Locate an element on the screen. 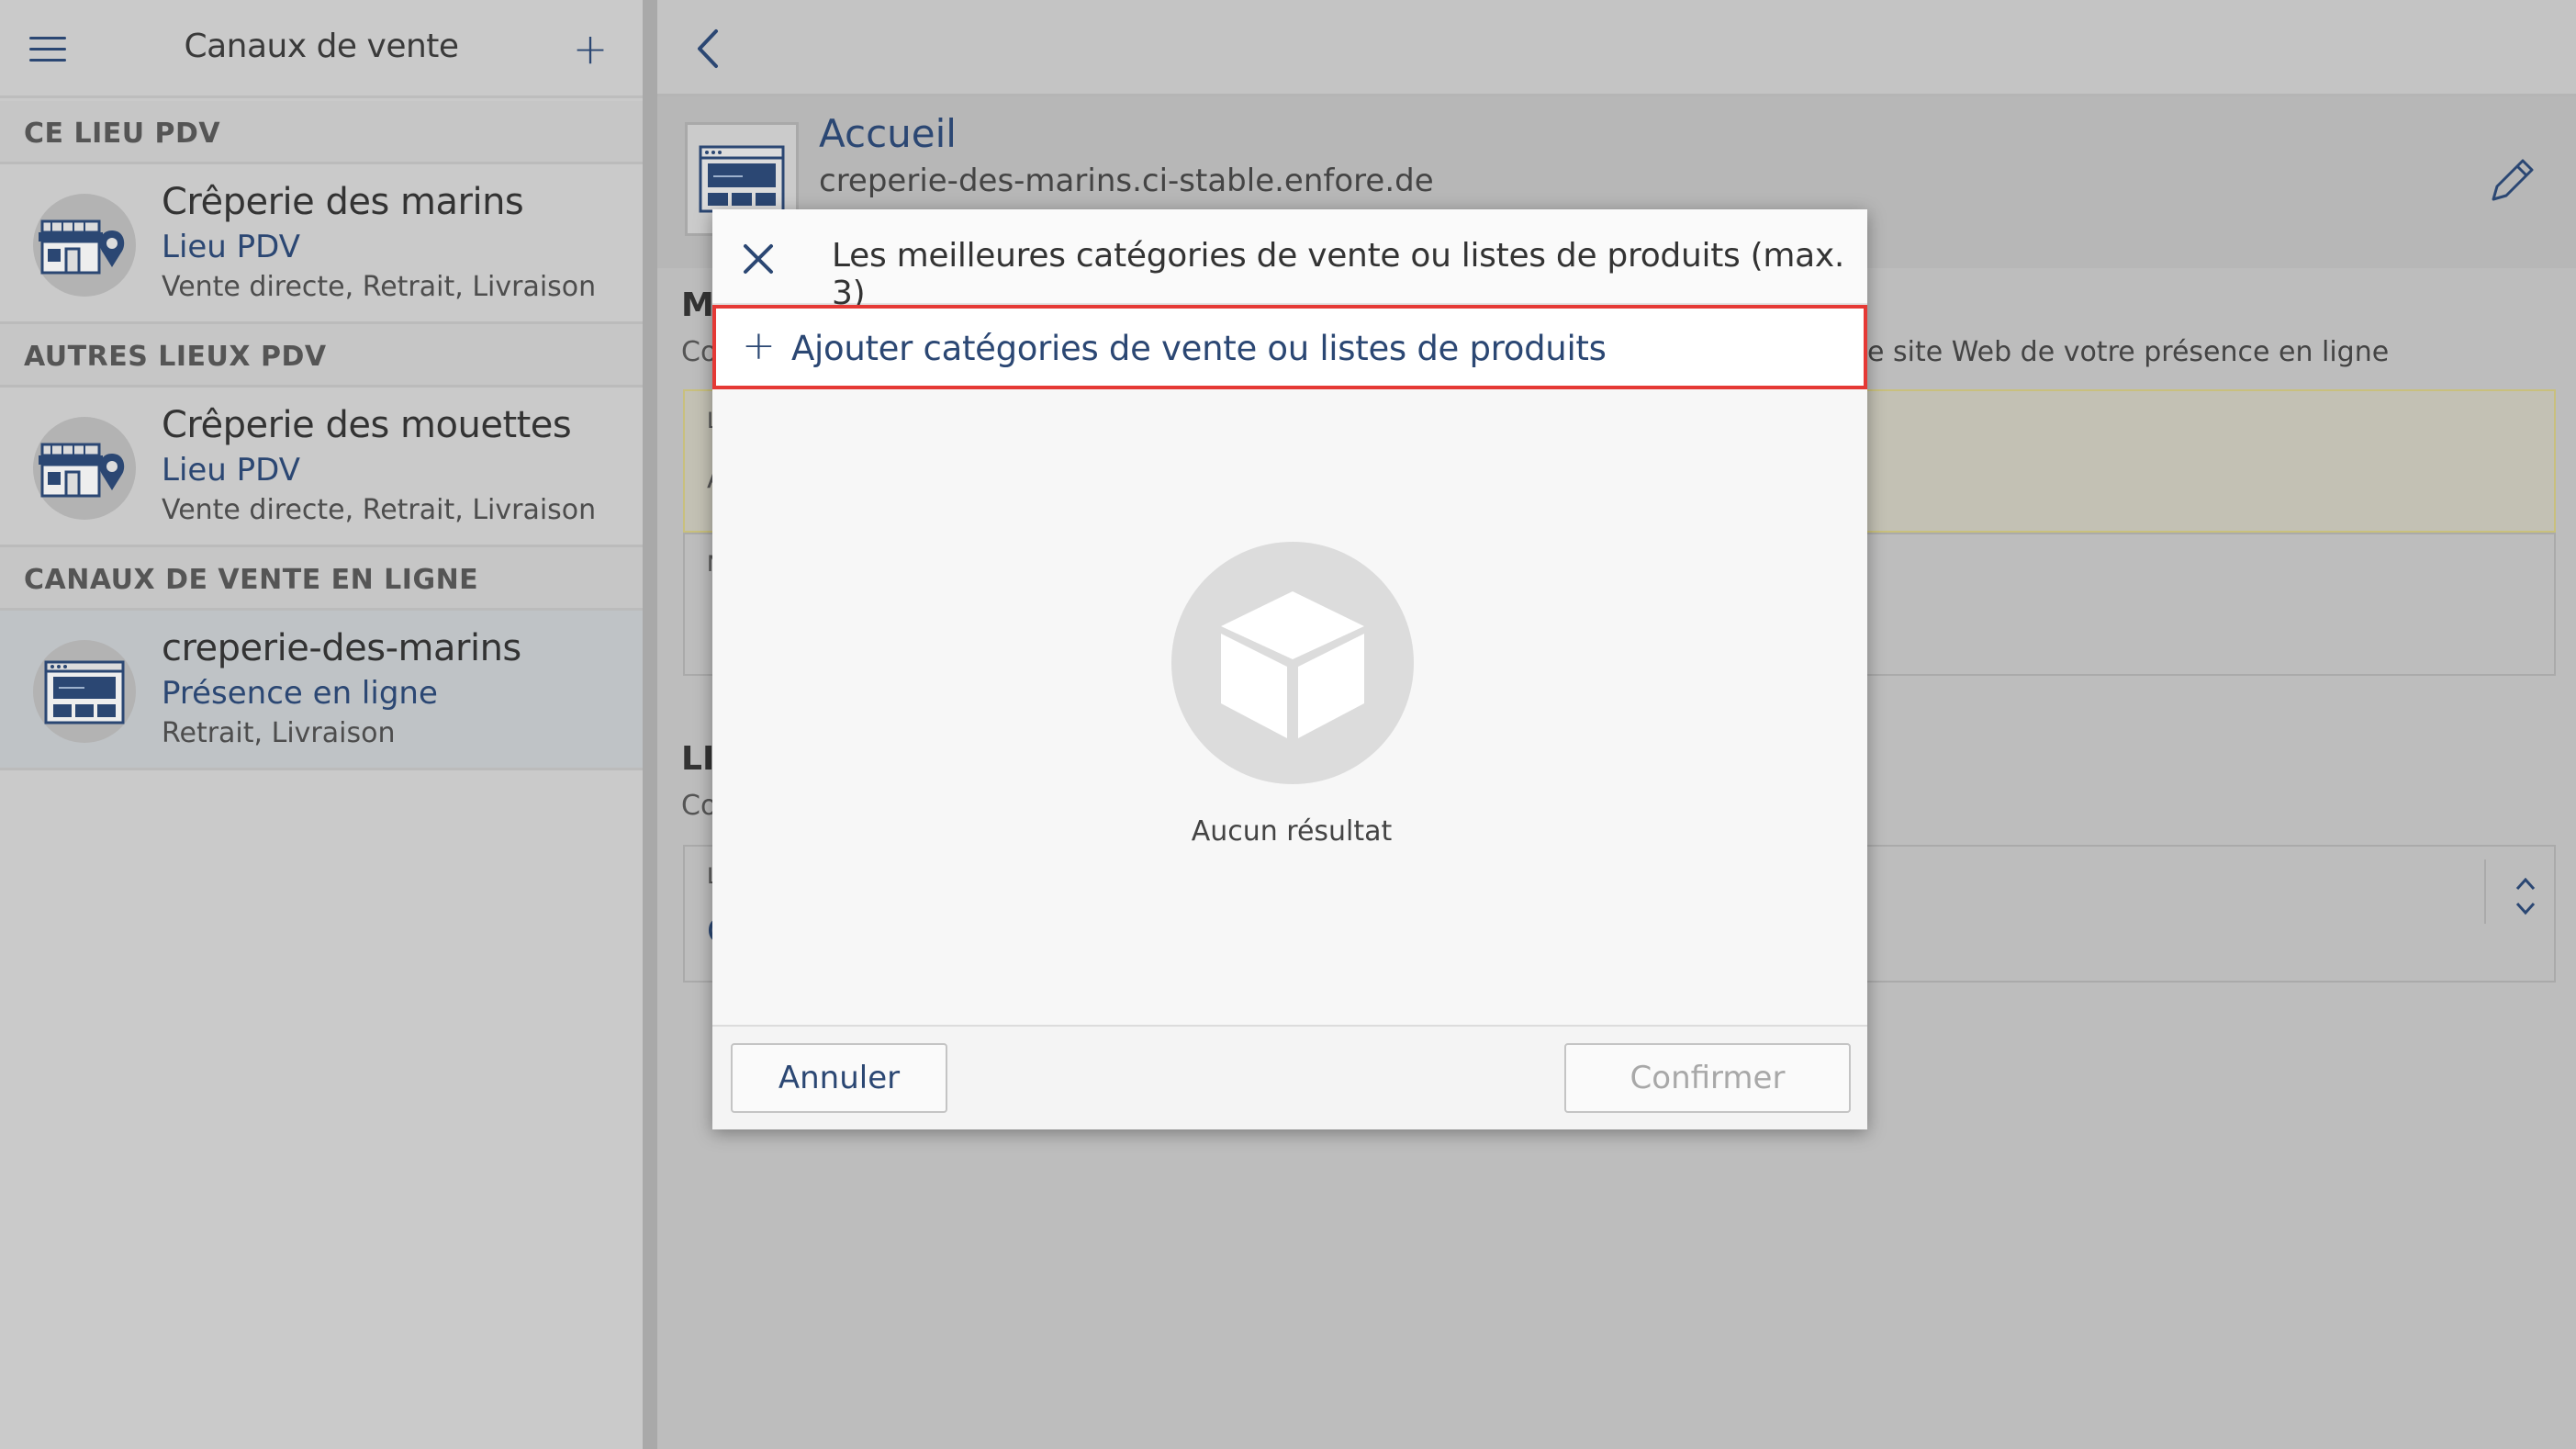  sidebar-header: Canaux de vente + is located at coordinates (321, 49).